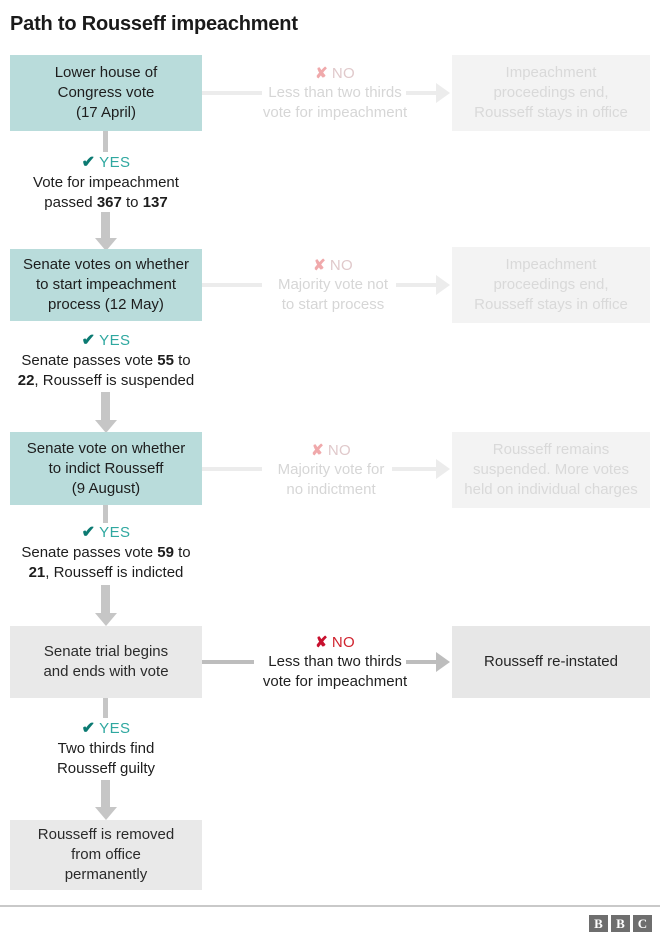 The width and height of the screenshot is (660, 937). Describe the element at coordinates (154, 24) in the screenshot. I see `page-title: Path to Rousseff impeachment` at that location.